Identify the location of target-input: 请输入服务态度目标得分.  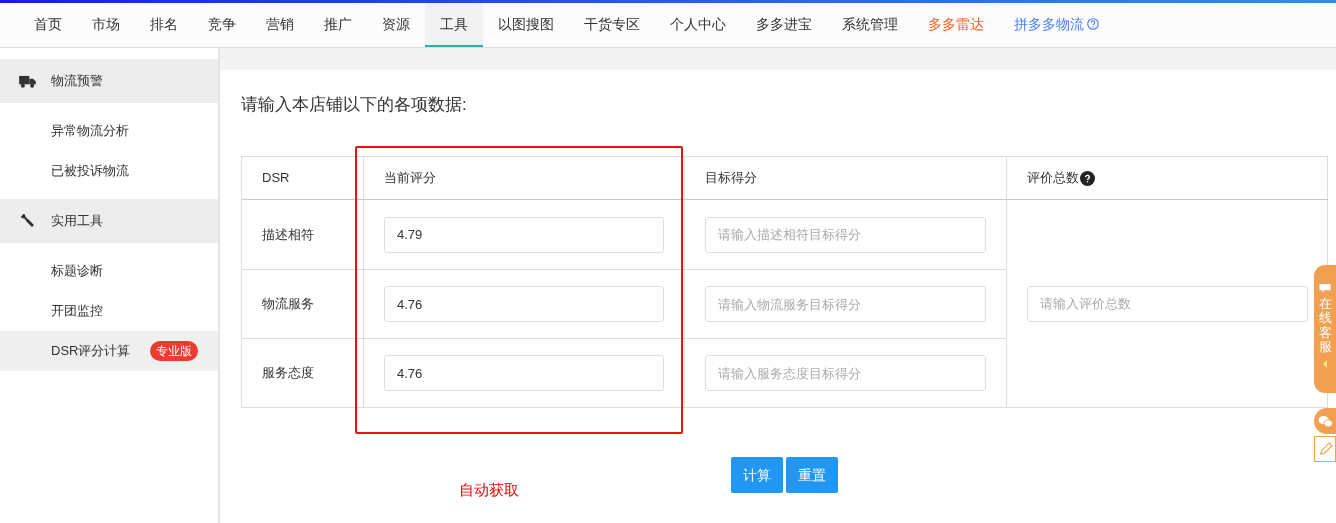
(845, 373).